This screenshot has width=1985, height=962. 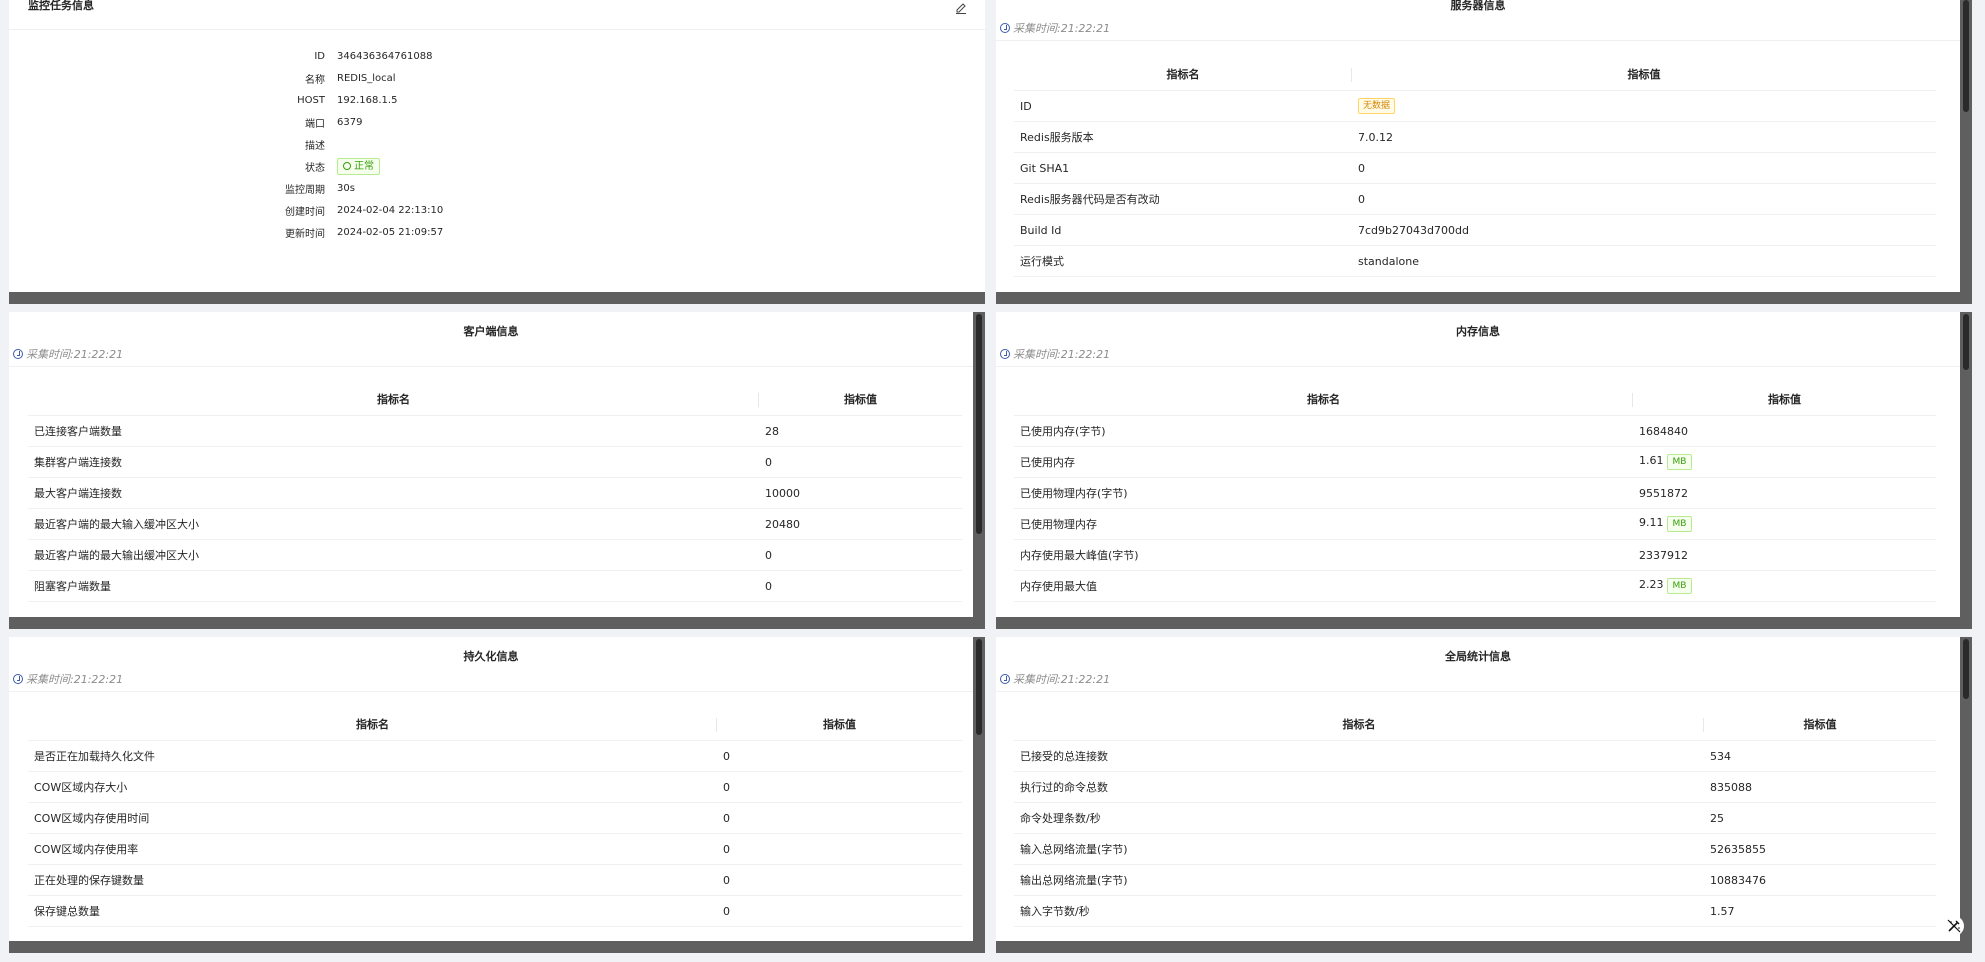 I want to click on metric-value: 10883476, so click(x=1820, y=880).